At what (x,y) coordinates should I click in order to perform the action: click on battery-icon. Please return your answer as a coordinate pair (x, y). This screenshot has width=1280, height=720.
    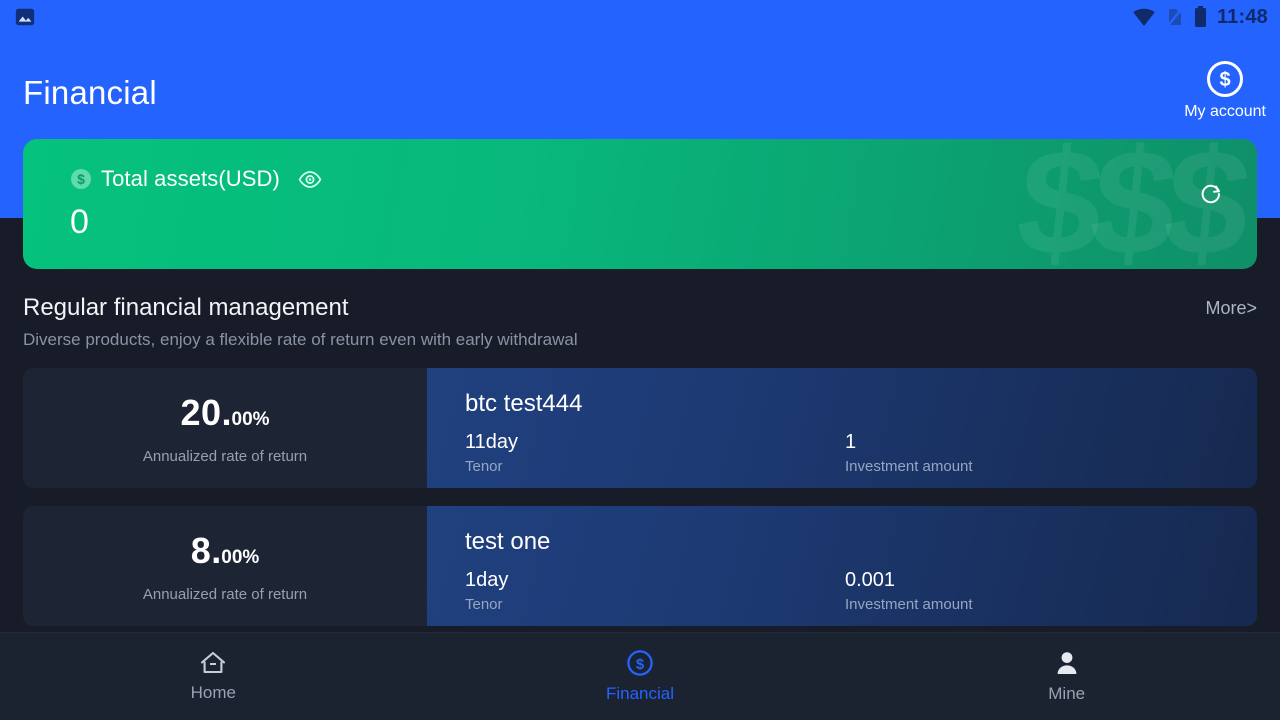
    Looking at the image, I should click on (1200, 17).